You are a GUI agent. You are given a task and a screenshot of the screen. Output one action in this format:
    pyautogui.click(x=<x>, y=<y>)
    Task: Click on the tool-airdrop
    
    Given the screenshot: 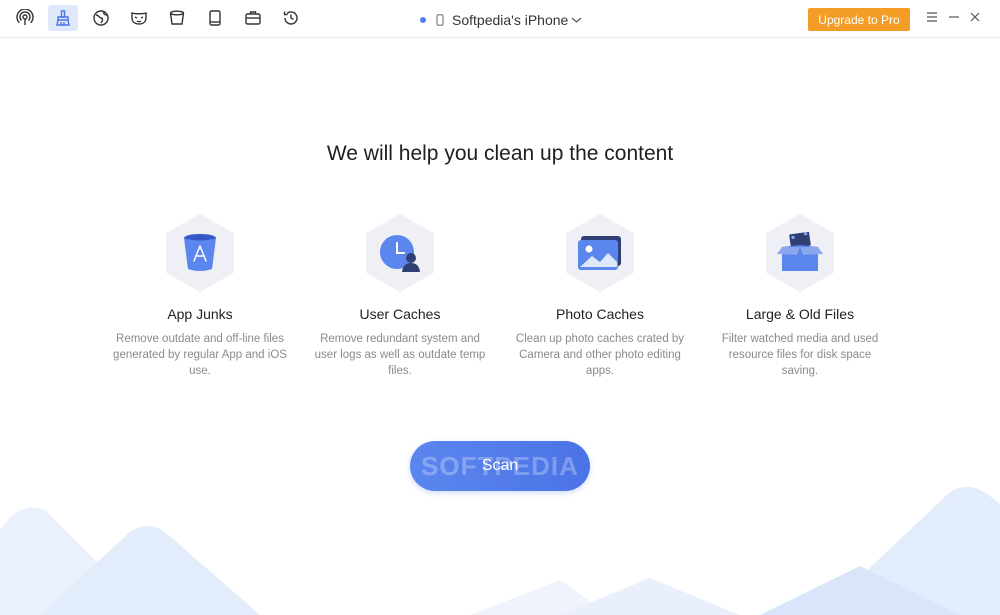 What is the action you would take?
    pyautogui.click(x=25, y=18)
    